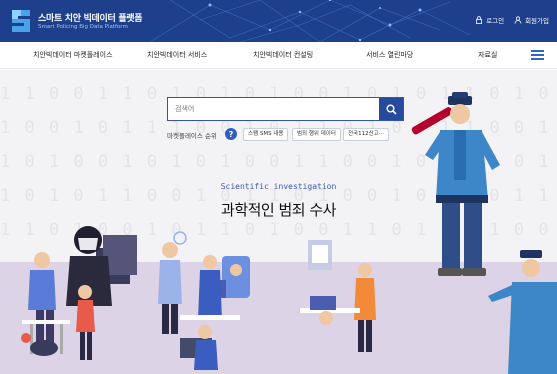  I want to click on nav-item-marketplace: 치안빅데이터 마켓플레이스, so click(73, 55).